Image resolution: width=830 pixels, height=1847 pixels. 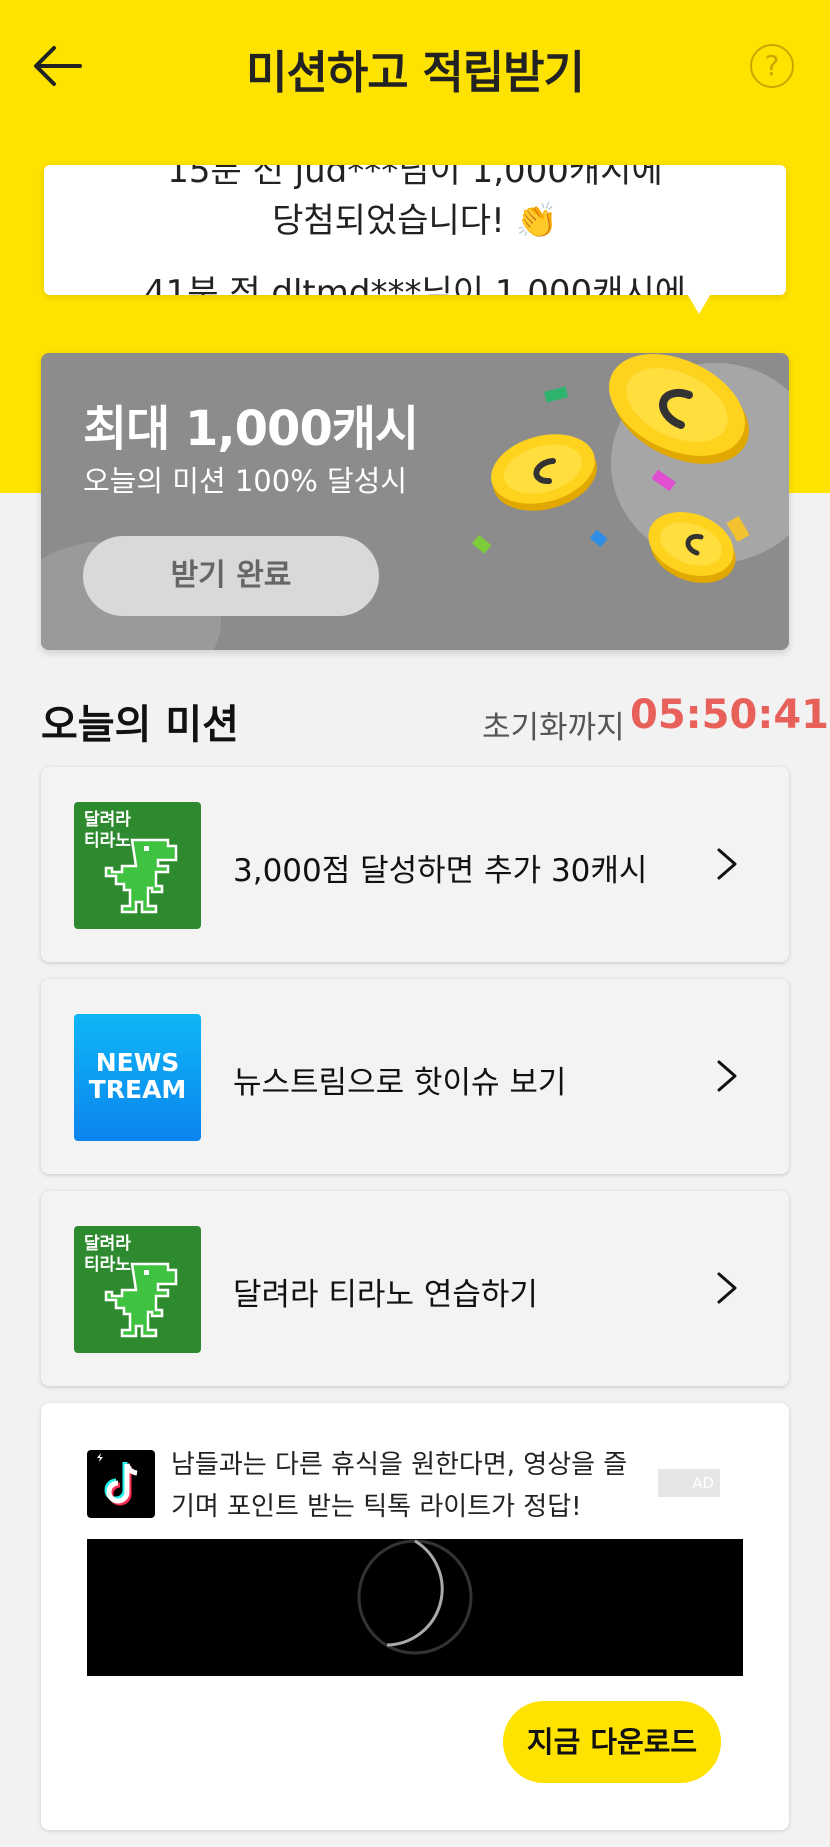 What do you see at coordinates (415, 501) in the screenshot?
I see `reward-card: 최대 1,000캐시 오늘의 미션 100% 달성시 받기 완료` at bounding box center [415, 501].